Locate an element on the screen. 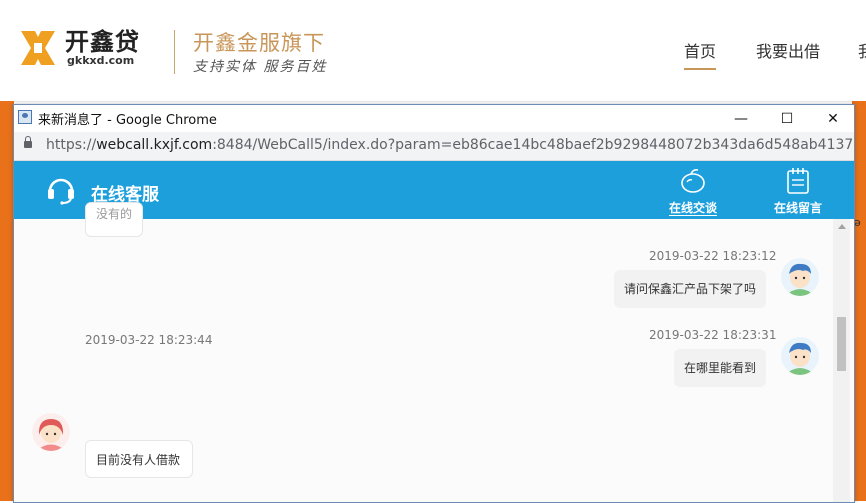  notepad-icon is located at coordinates (798, 181).